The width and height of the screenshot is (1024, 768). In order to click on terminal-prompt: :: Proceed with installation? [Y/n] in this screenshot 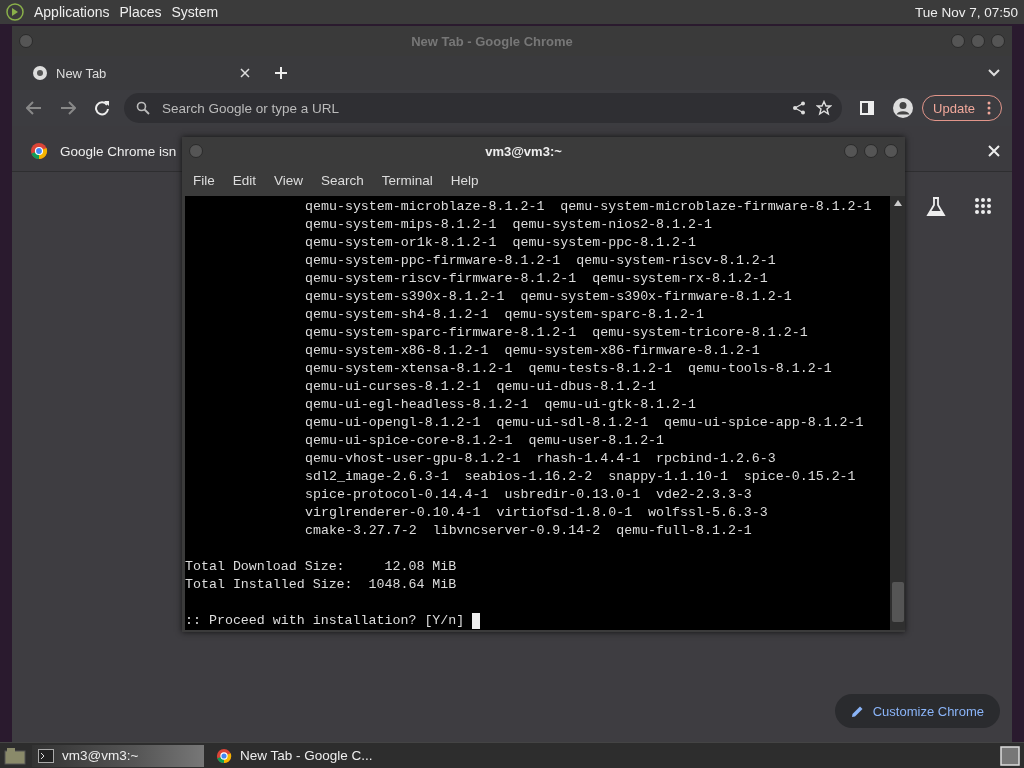, I will do `click(325, 621)`.